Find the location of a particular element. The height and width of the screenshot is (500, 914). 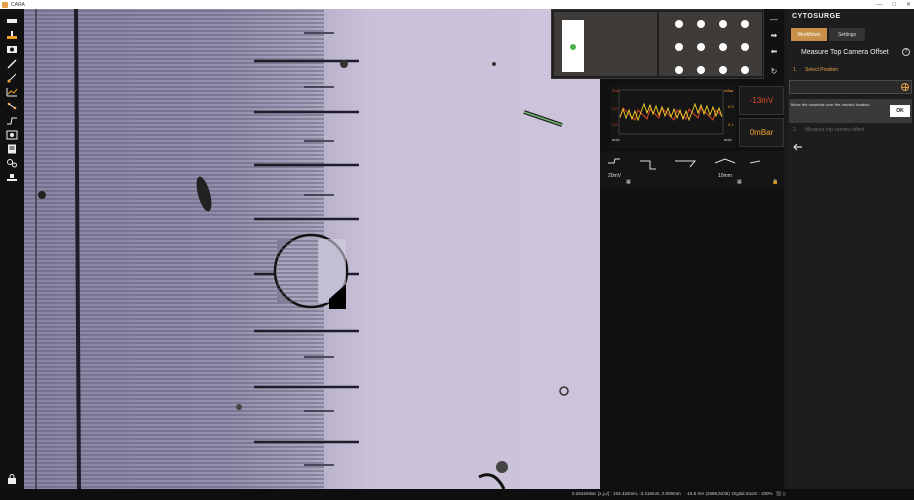

ok-button: OK is located at coordinates (900, 111).